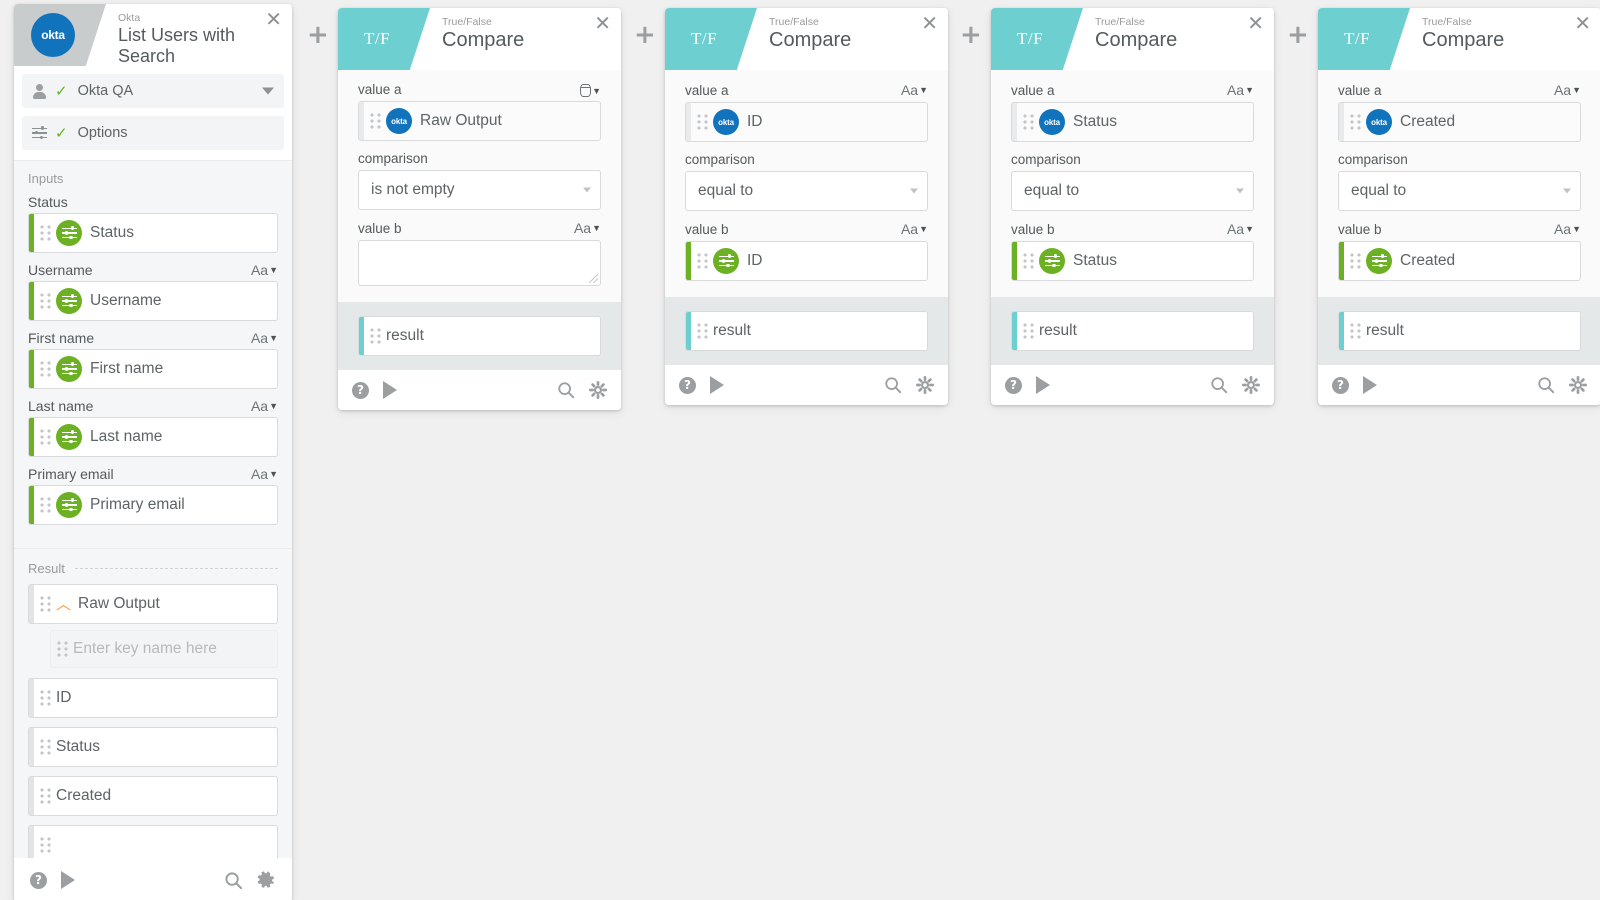  I want to click on value-a-type-toggle: ▼, so click(590, 90).